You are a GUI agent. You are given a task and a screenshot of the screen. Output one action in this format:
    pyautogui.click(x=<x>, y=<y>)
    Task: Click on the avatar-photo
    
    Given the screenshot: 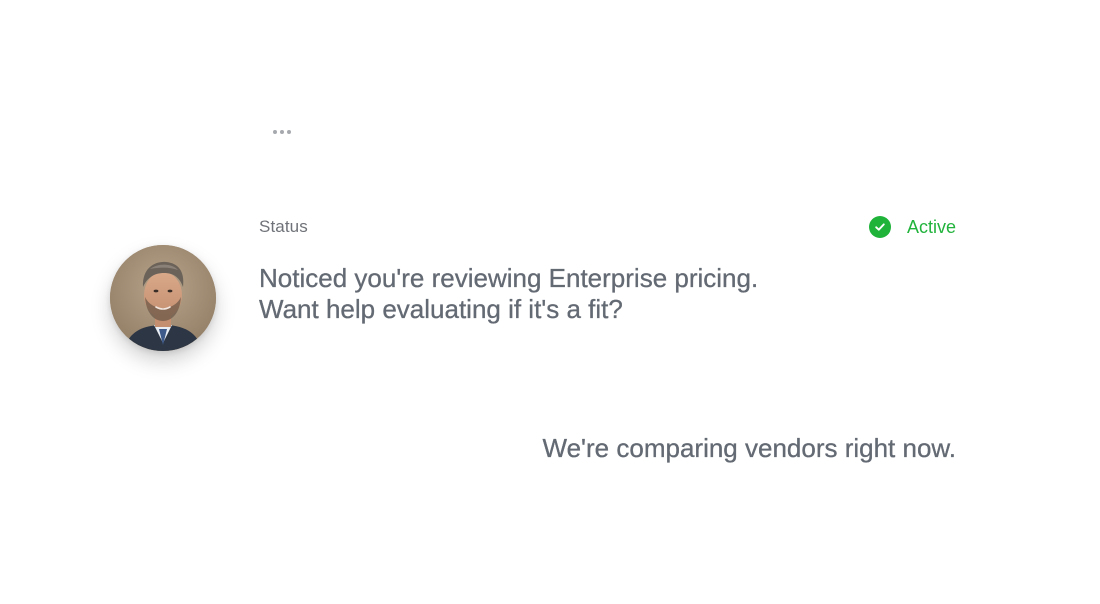 What is the action you would take?
    pyautogui.click(x=163, y=298)
    